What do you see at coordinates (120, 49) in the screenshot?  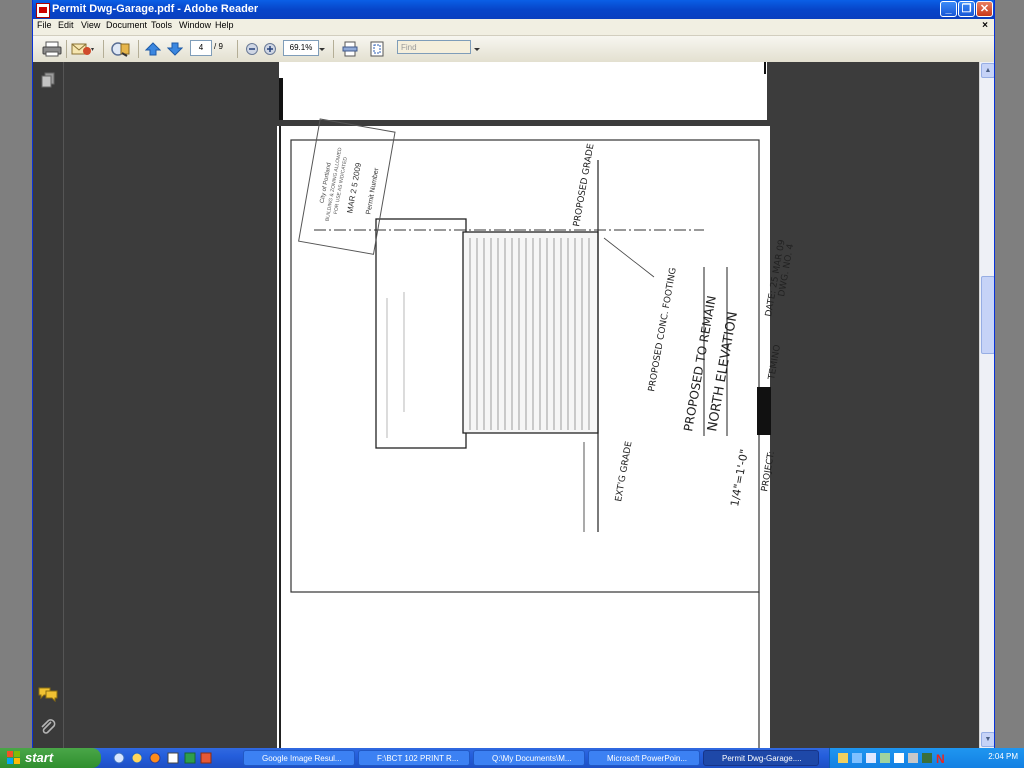 I see `search-icon` at bounding box center [120, 49].